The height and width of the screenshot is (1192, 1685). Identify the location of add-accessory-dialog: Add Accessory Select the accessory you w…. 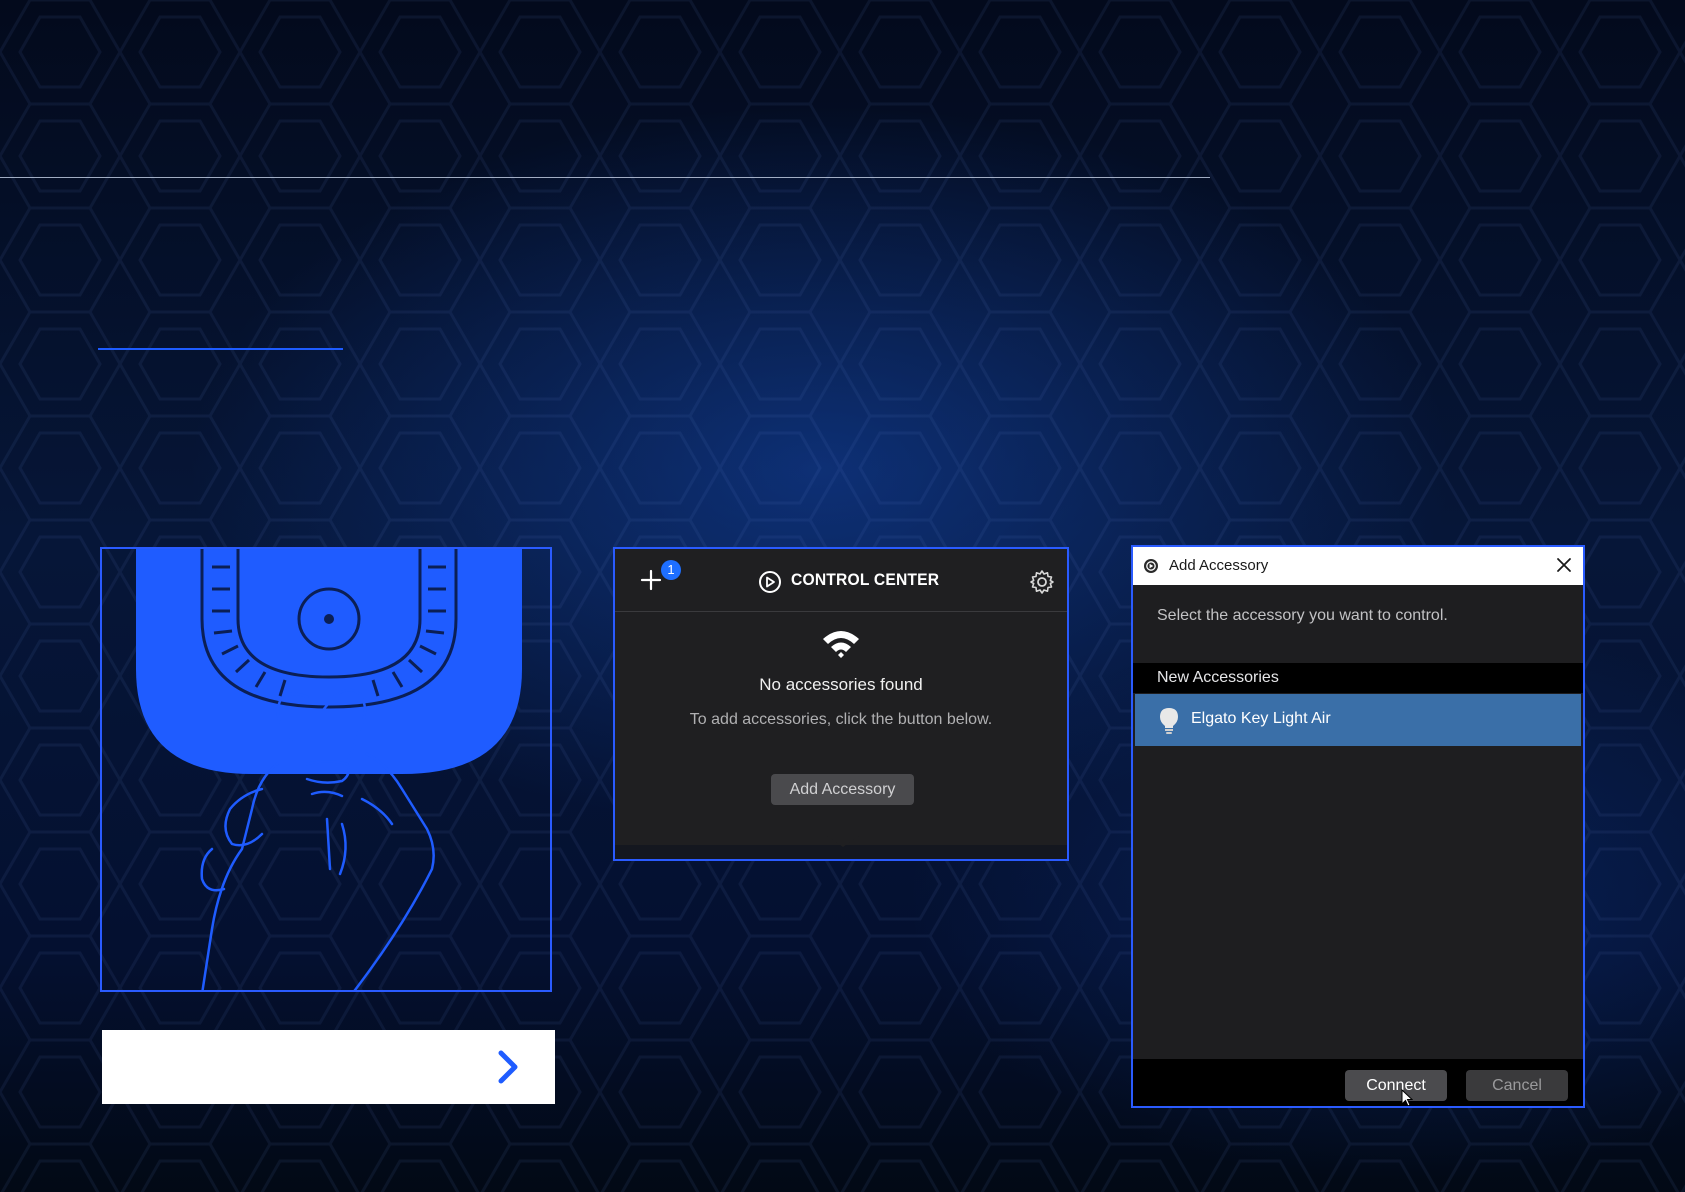
(1358, 826).